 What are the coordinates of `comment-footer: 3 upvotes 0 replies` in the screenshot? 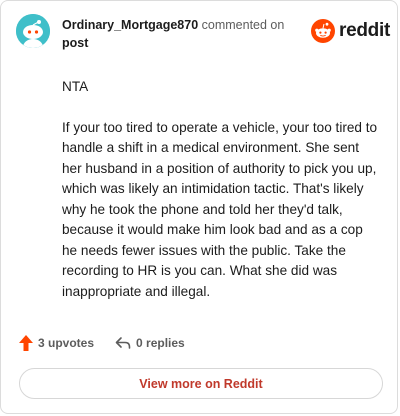 It's located at (101, 343).